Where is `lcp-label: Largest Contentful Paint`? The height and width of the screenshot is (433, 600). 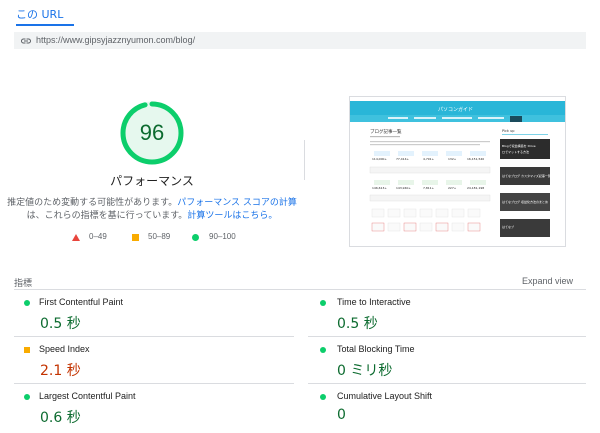
lcp-label: Largest Contentful Paint is located at coordinates (87, 396).